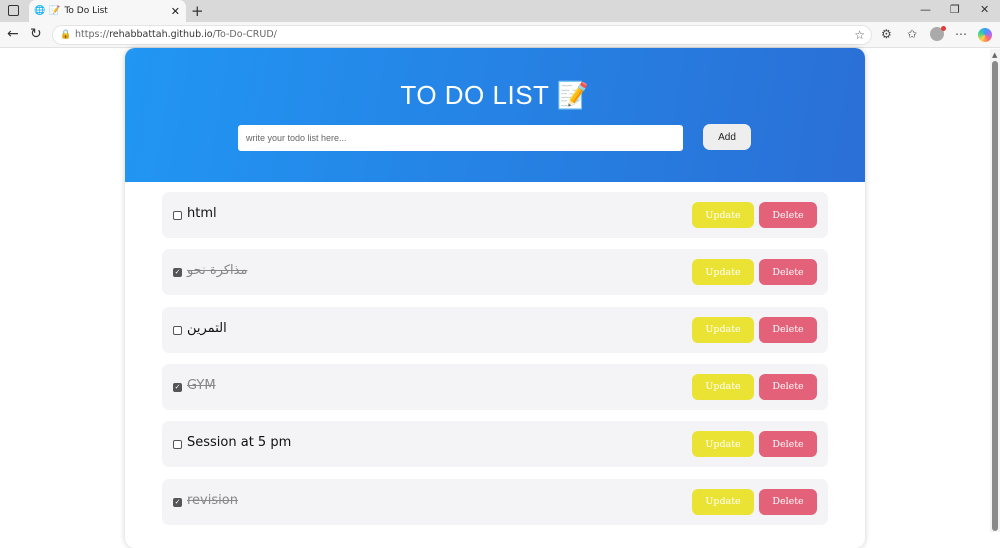 The height and width of the screenshot is (548, 1000). I want to click on todo-text: html, so click(202, 213).